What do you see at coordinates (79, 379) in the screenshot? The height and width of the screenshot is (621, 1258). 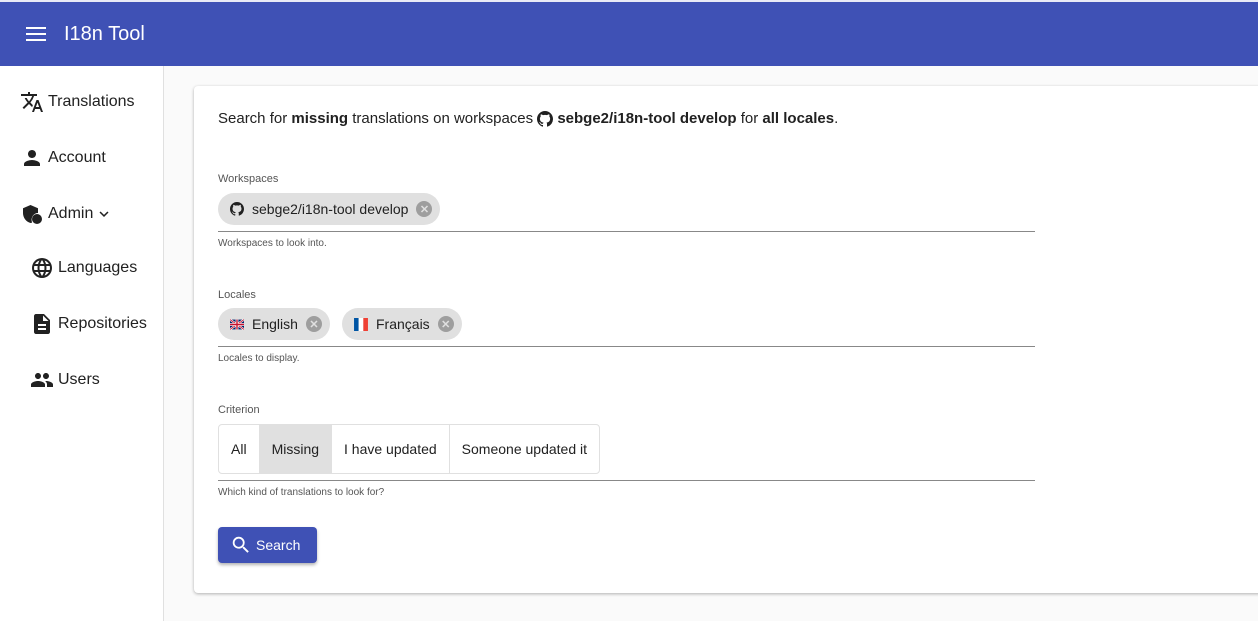 I see `sidebar-item-label: Users` at bounding box center [79, 379].